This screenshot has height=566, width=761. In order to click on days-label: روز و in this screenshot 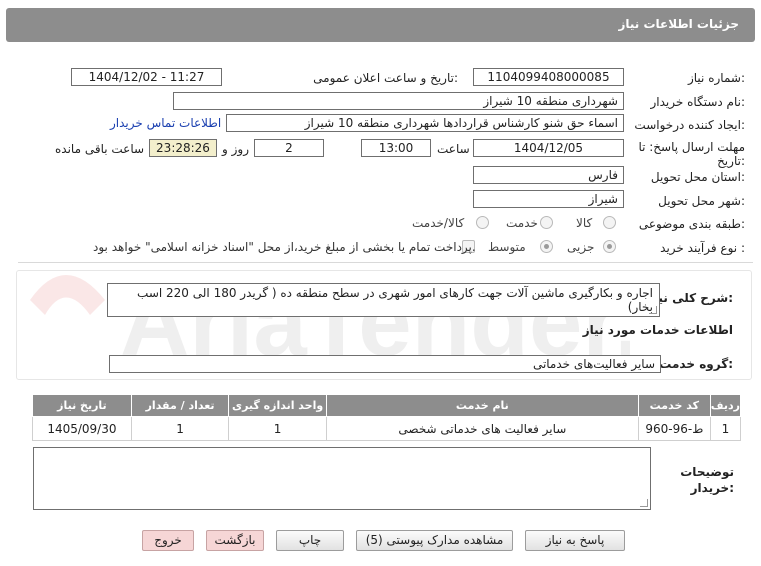, I will do `click(235, 149)`.